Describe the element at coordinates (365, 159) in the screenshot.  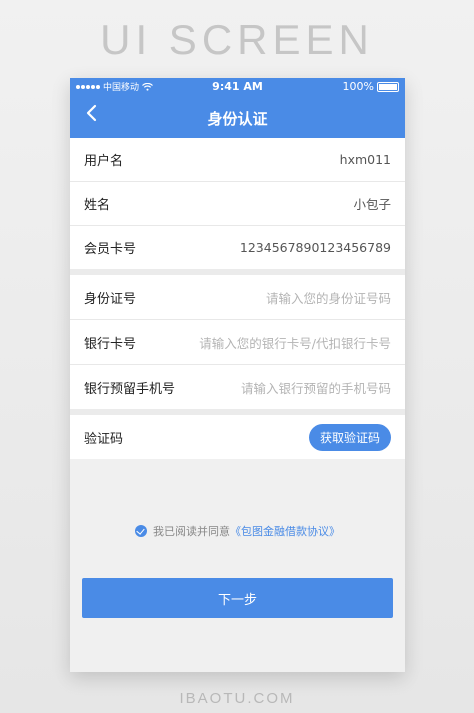
I see `username-value: hxm011` at that location.